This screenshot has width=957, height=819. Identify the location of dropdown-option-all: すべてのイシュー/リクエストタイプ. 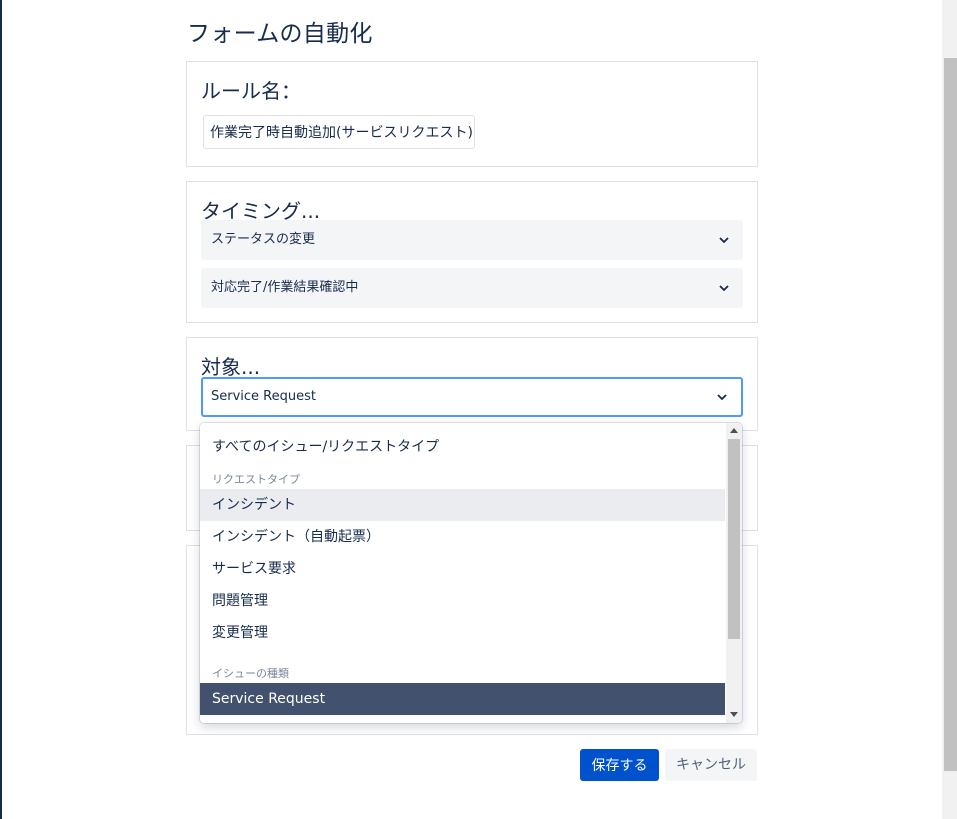
(462, 447).